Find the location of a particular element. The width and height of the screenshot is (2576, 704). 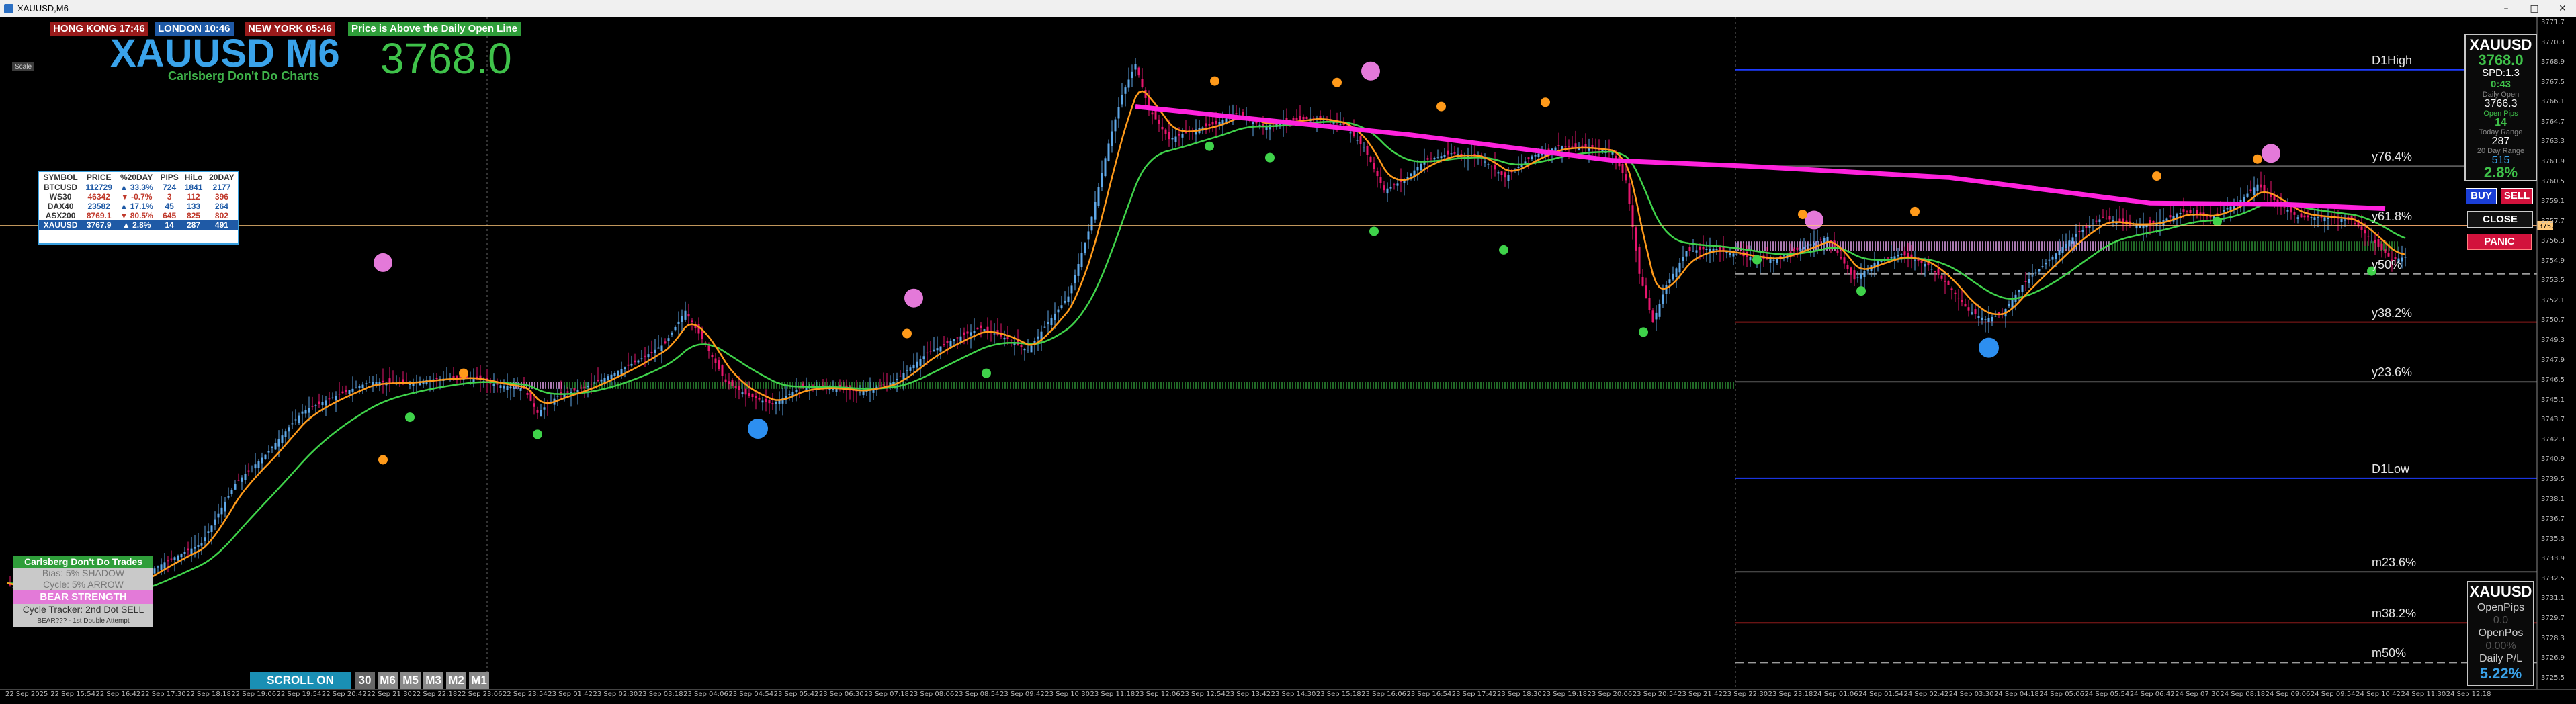

watchlist-cell-pips: 14 is located at coordinates (169, 225).